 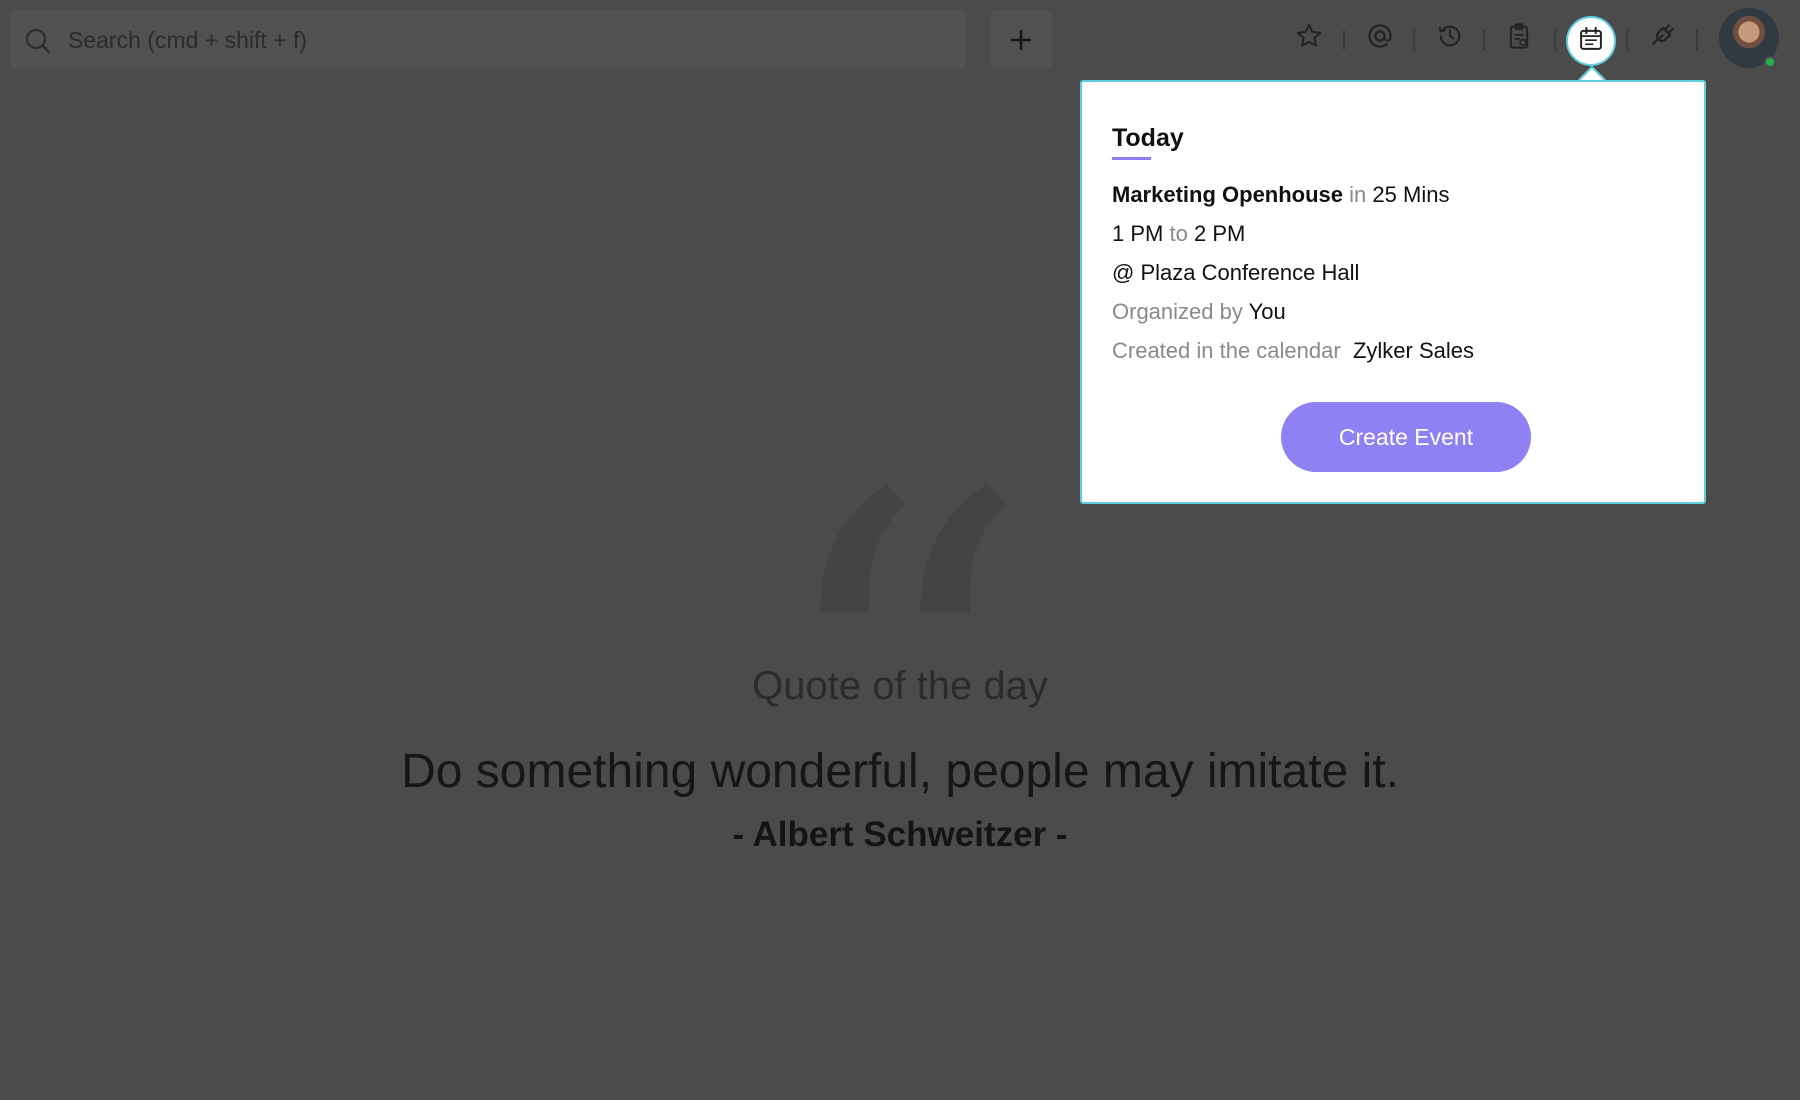 I want to click on mentions-button, so click(x=1380, y=38).